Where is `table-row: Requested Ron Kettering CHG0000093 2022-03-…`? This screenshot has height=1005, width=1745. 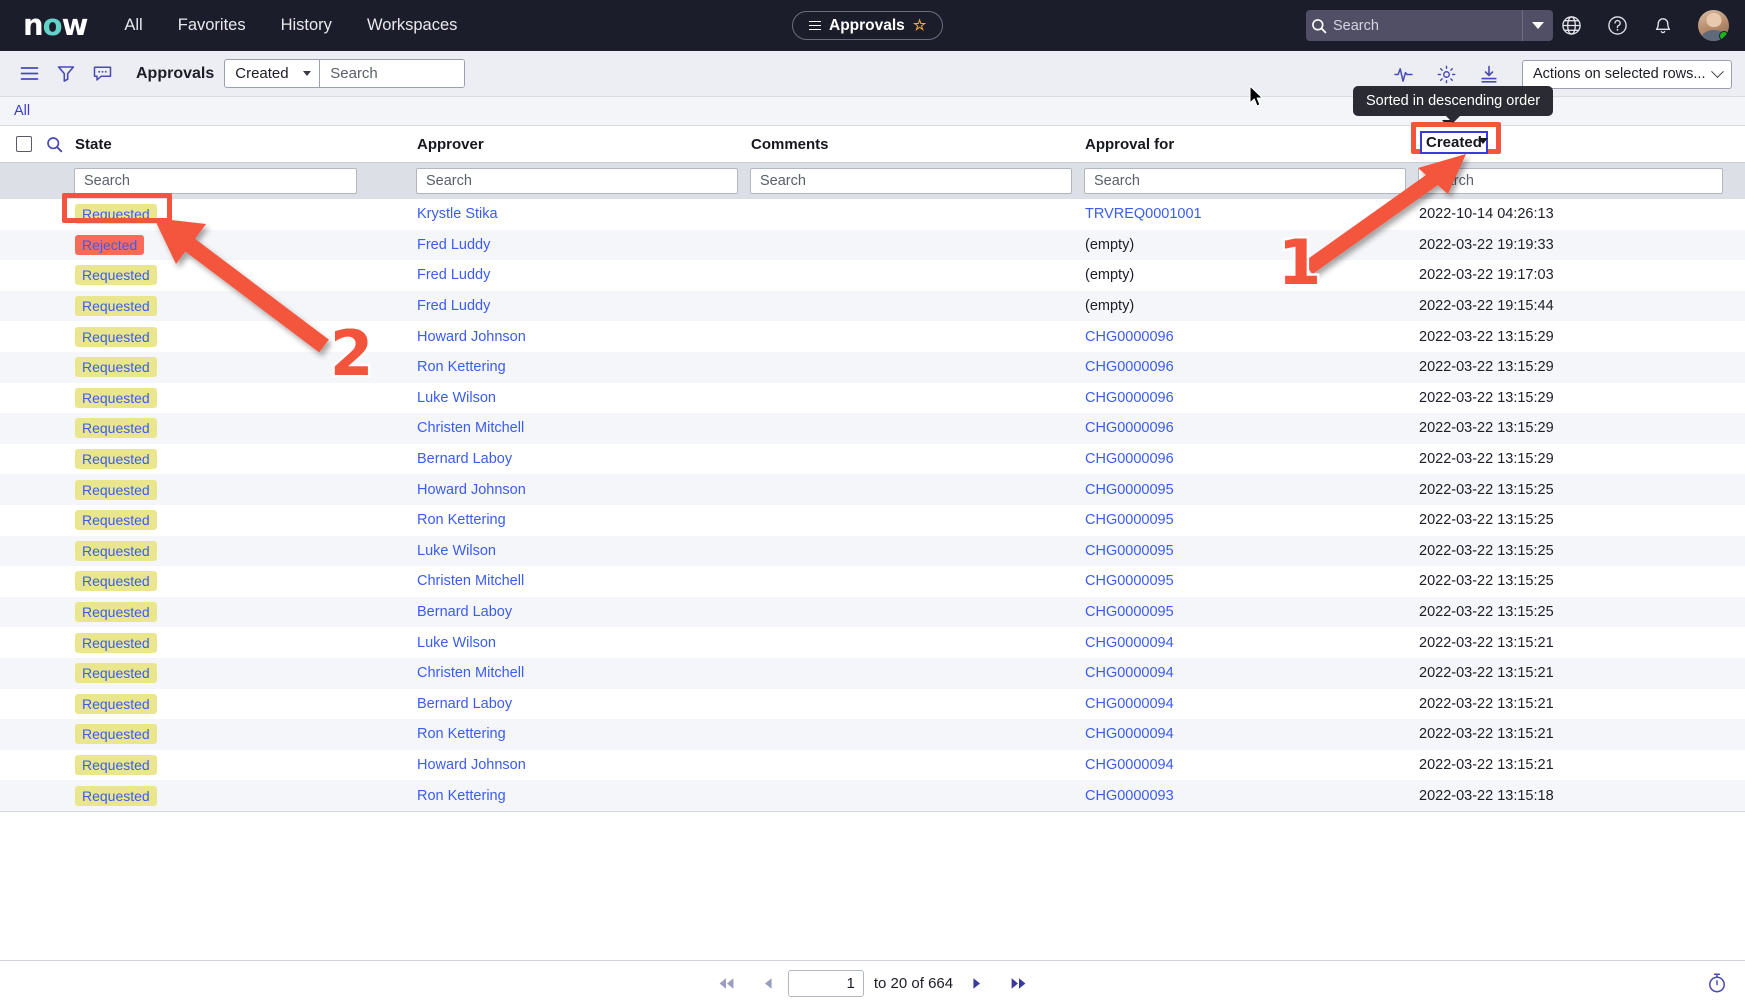
table-row: Requested Ron Kettering CHG0000093 2022-03-… is located at coordinates (872, 795).